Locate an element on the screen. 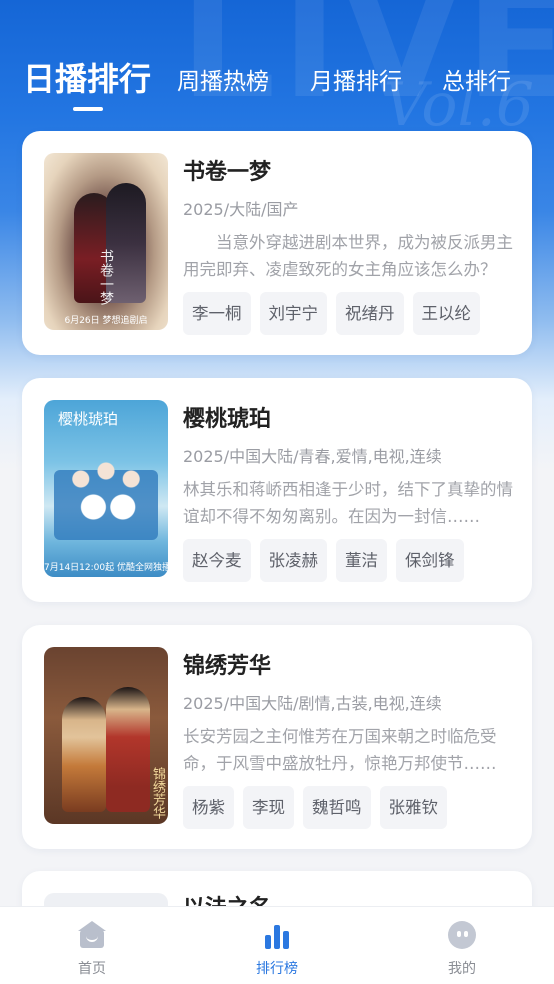  nav-label: 首页 is located at coordinates (92, 969).